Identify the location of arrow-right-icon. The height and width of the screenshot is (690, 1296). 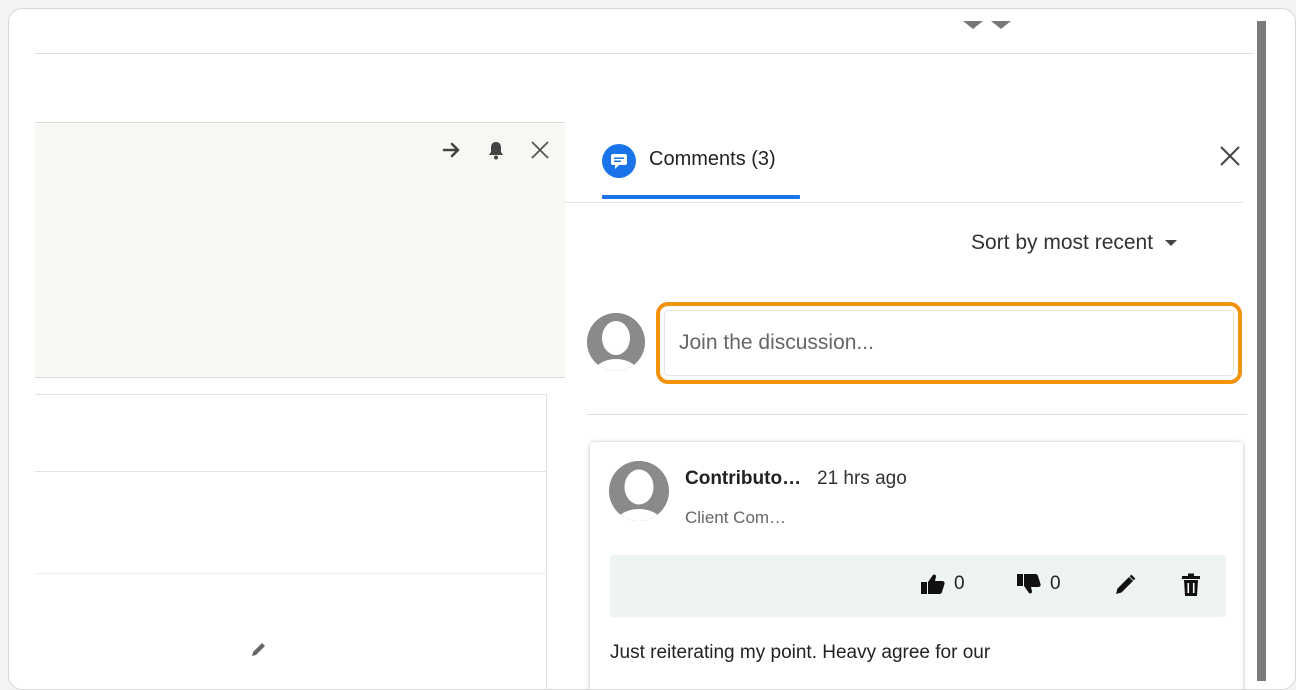
(452, 150).